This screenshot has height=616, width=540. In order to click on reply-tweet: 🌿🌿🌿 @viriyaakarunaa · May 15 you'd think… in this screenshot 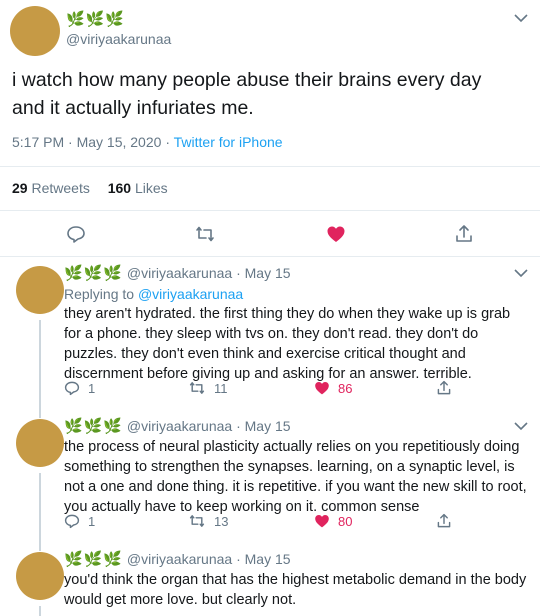, I will do `click(270, 579)`.